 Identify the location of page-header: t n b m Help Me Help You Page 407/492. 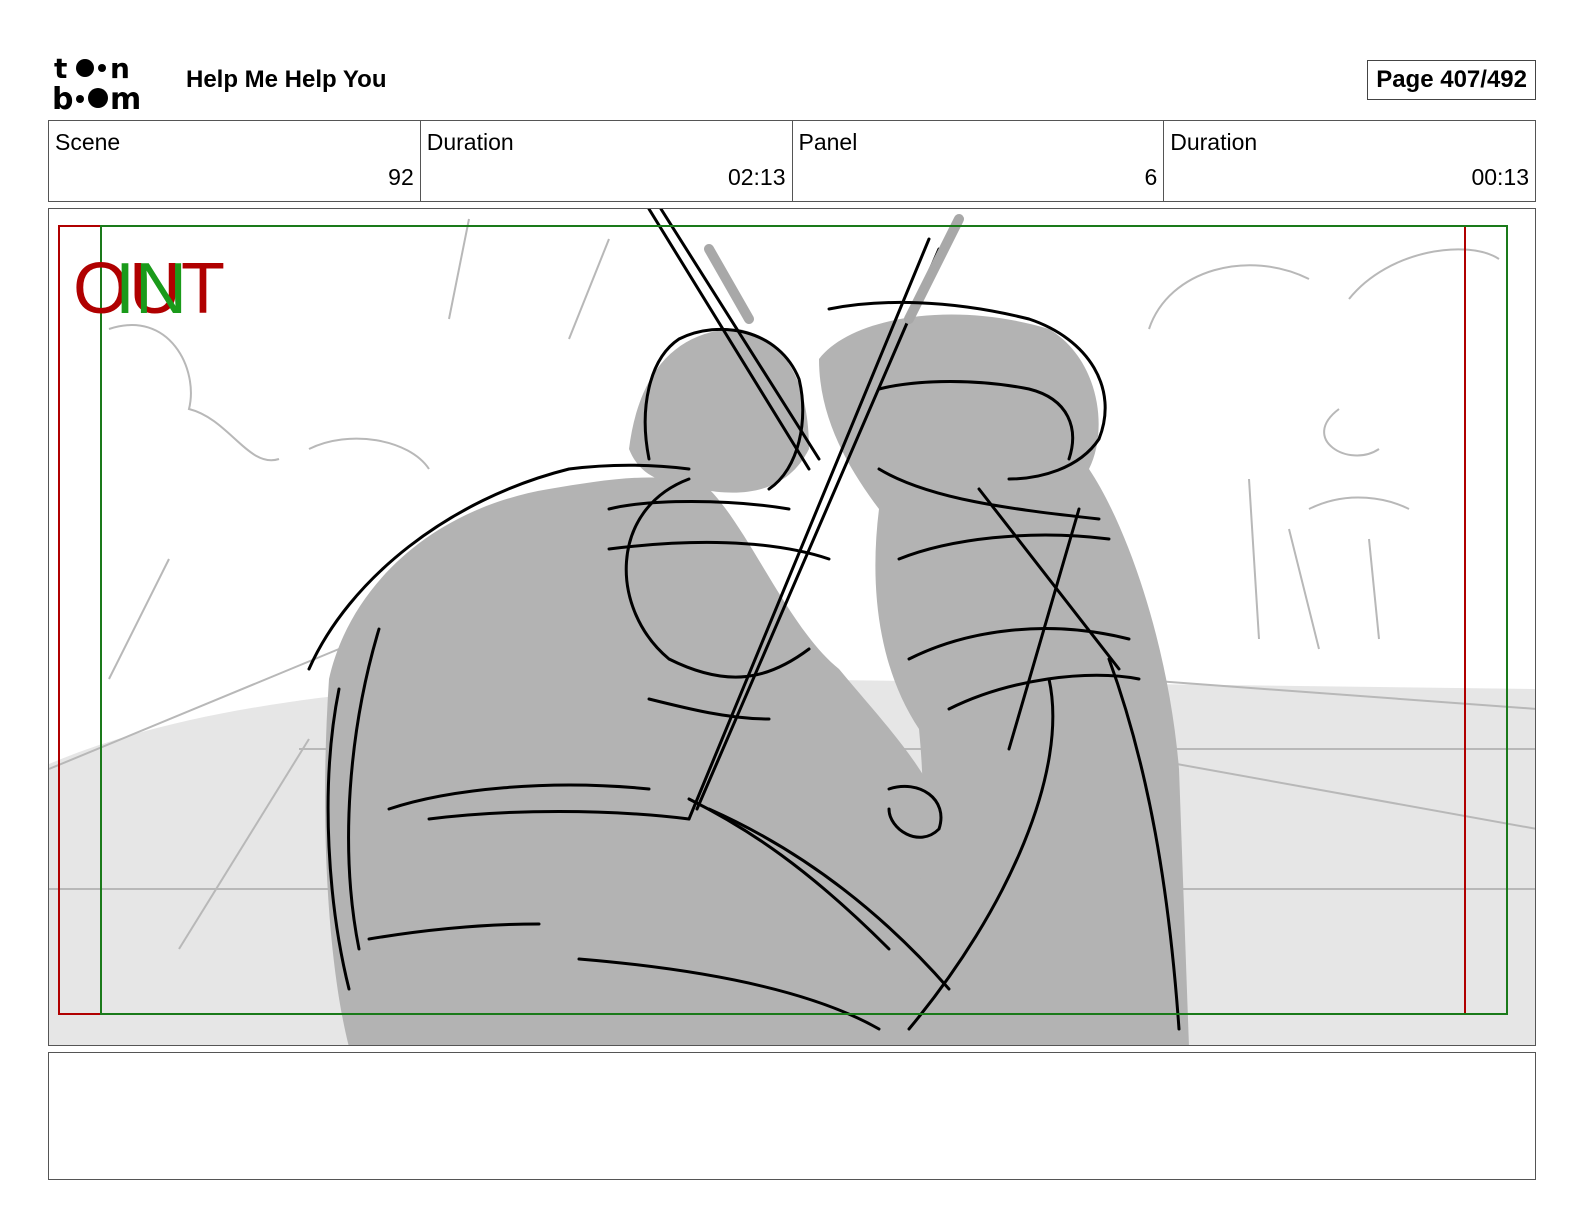
(792, 80).